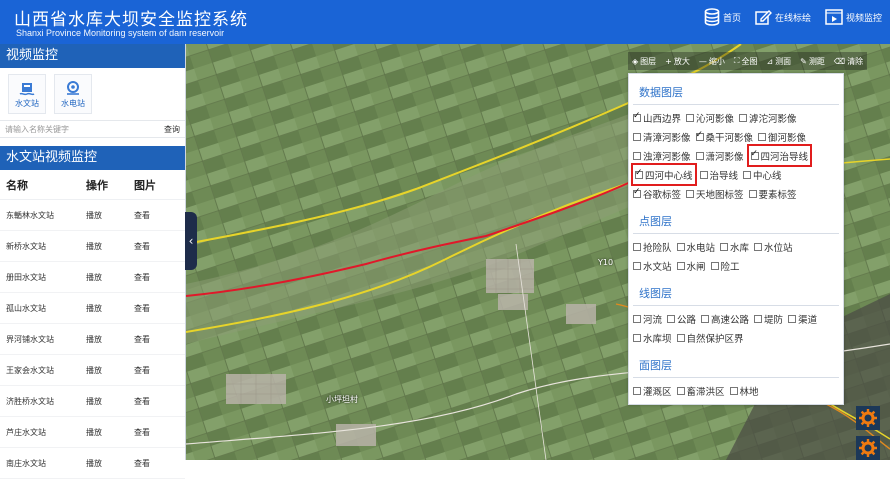  What do you see at coordinates (652, 390) in the screenshot?
I see `layer-checkbox: 灌溉区` at bounding box center [652, 390].